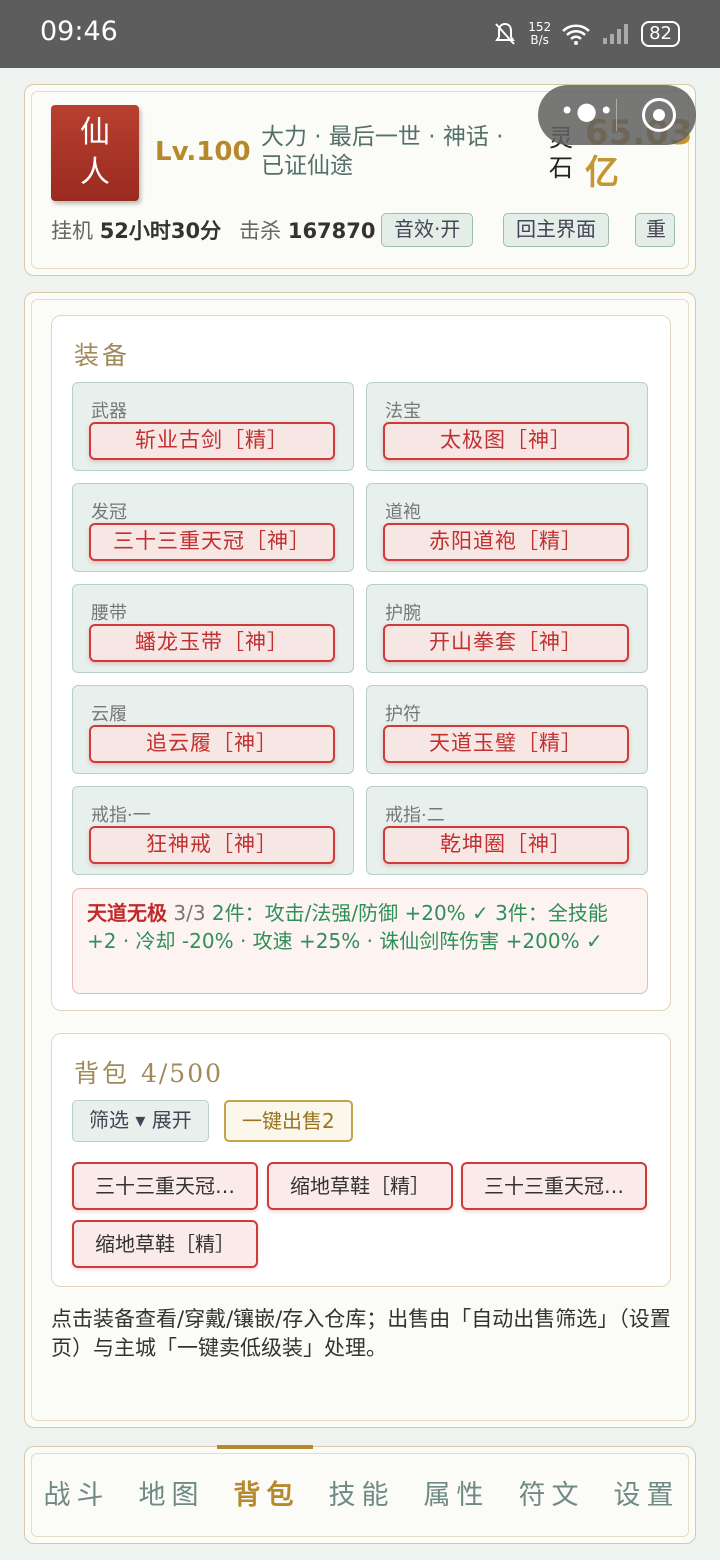 Image resolution: width=720 pixels, height=1560 pixels. I want to click on equipped-item: 狂神戒［神］, so click(212, 845).